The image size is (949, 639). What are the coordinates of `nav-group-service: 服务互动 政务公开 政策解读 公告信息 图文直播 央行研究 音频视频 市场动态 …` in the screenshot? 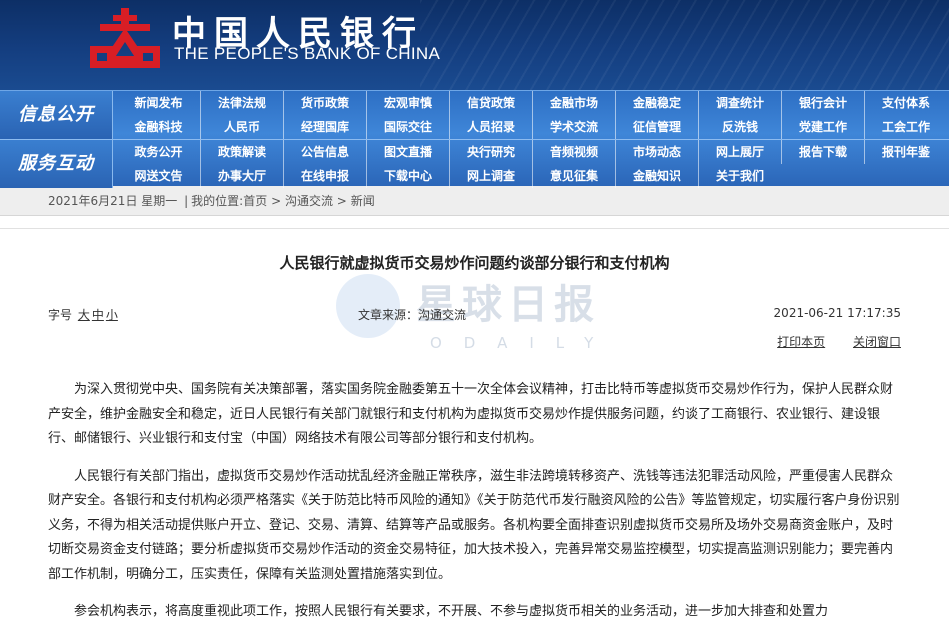 It's located at (474, 163).